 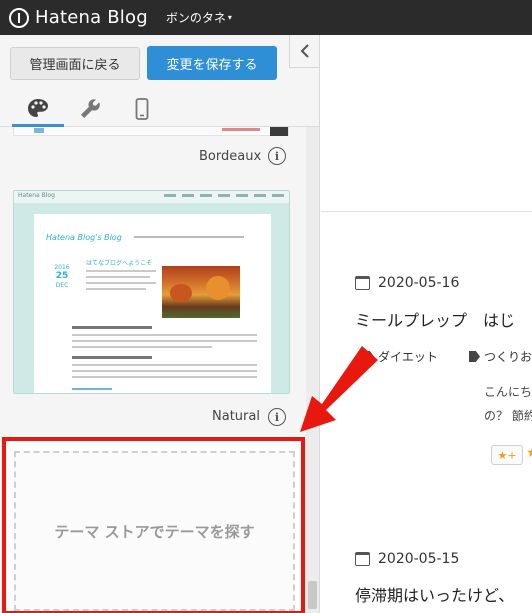 I want to click on palette-icon, so click(x=38, y=108).